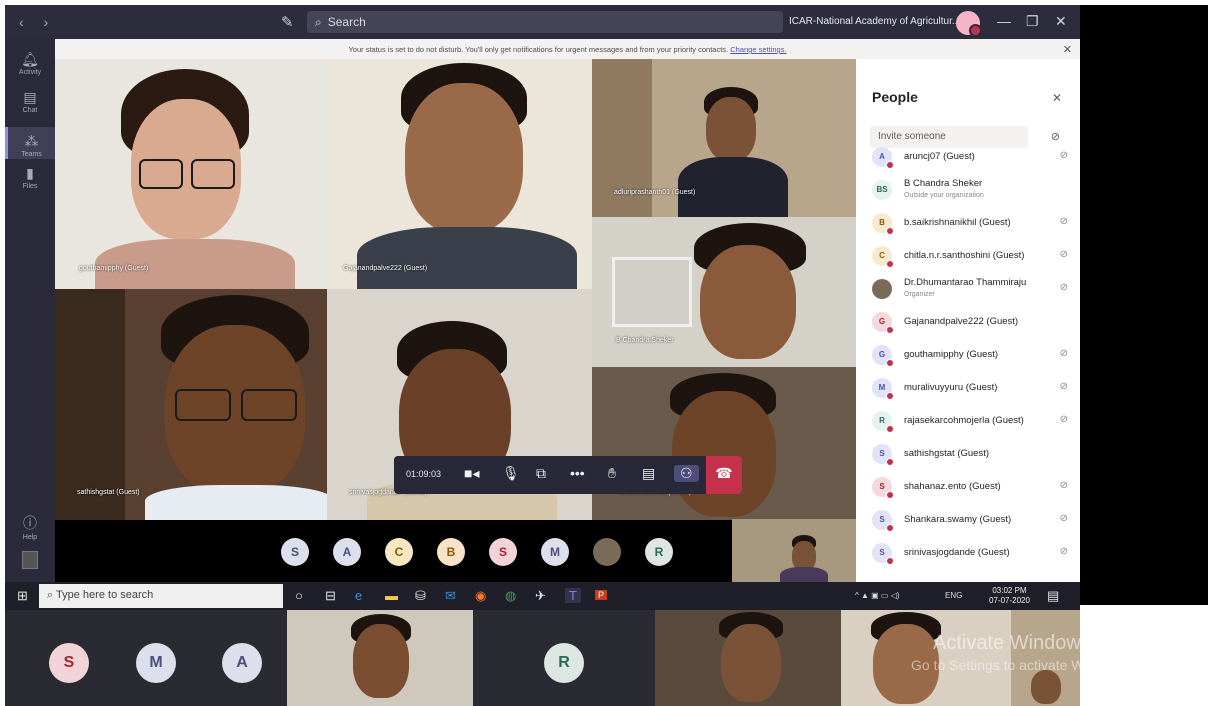 Image resolution: width=1208 pixels, height=706 pixels. Describe the element at coordinates (883, 158) in the screenshot. I see `avatar: A` at that location.